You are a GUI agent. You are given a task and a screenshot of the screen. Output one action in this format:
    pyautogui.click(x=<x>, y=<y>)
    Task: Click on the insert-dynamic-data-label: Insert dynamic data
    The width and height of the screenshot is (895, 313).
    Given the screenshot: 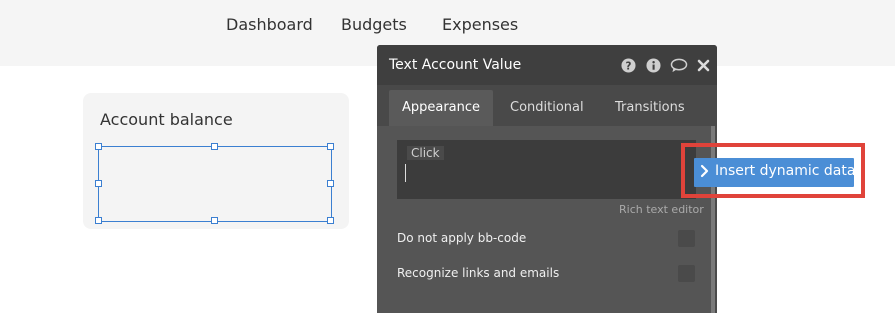 What is the action you would take?
    pyautogui.click(x=785, y=171)
    